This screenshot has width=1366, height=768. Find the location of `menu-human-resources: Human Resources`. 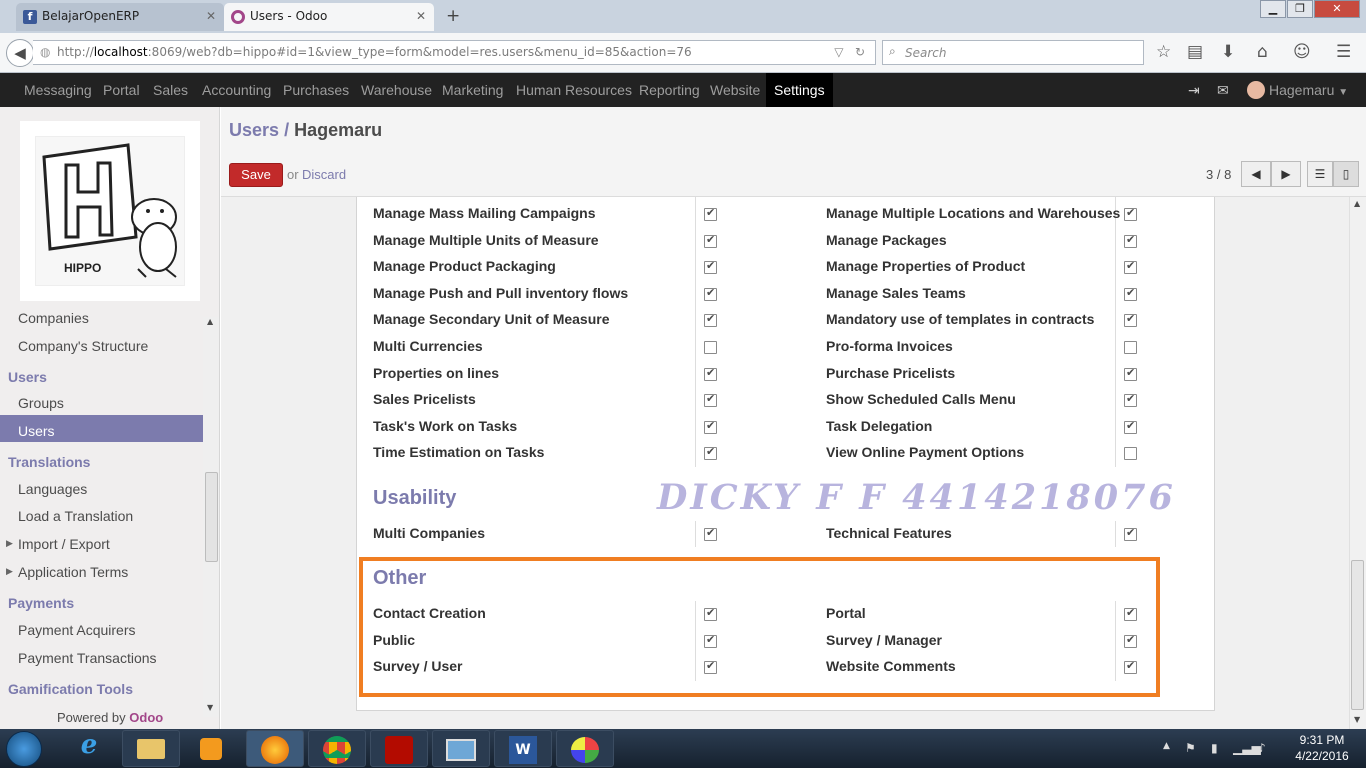

menu-human-resources: Human Resources is located at coordinates (574, 90).